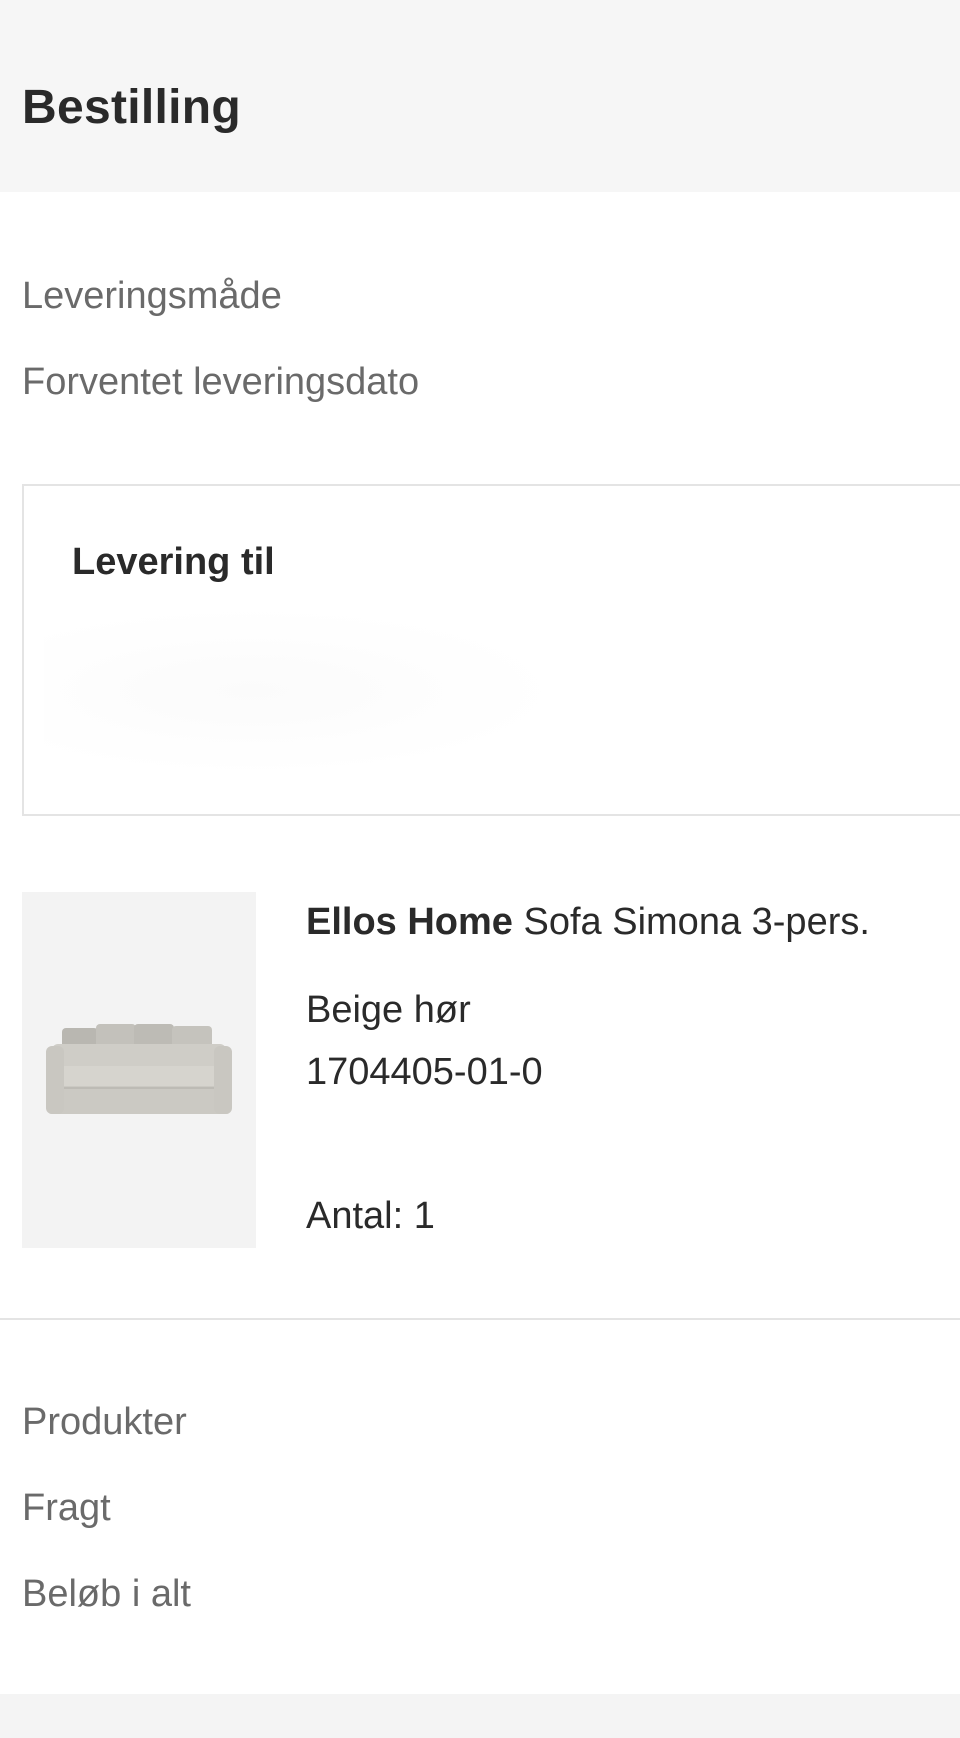 Image resolution: width=960 pixels, height=1738 pixels. What do you see at coordinates (388, 1010) in the screenshot?
I see `product-color: Beige hør` at bounding box center [388, 1010].